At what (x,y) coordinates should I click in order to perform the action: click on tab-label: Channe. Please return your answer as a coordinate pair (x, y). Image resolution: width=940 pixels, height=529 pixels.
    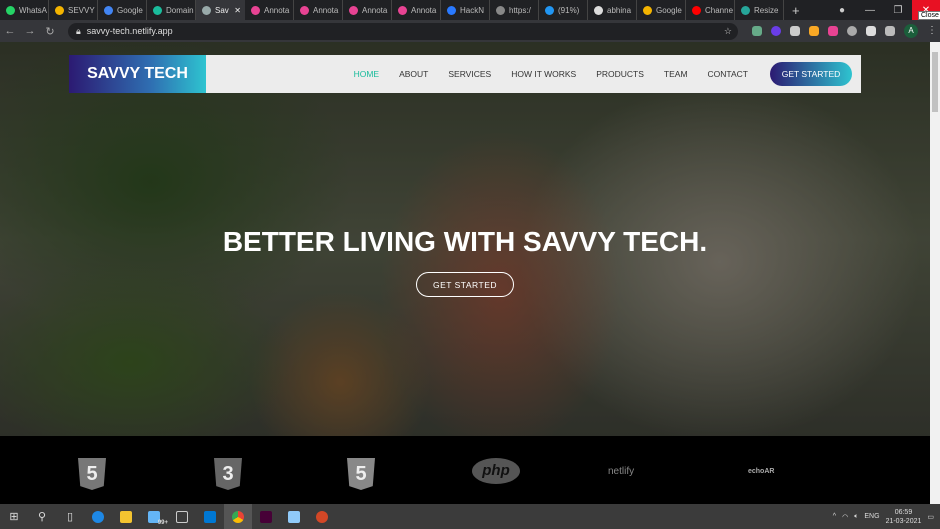
    Looking at the image, I should click on (719, 10).